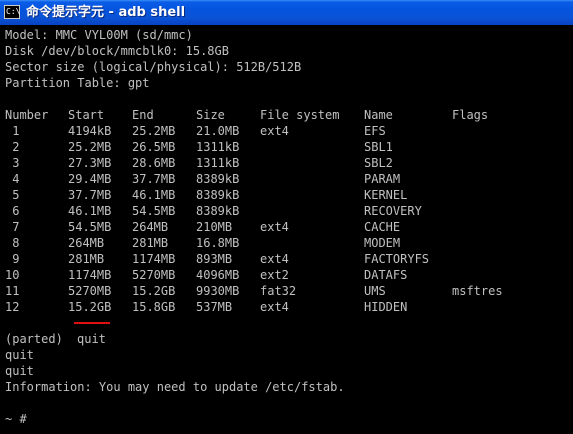 The width and height of the screenshot is (573, 434). I want to click on cell-number: 3, so click(12, 163).